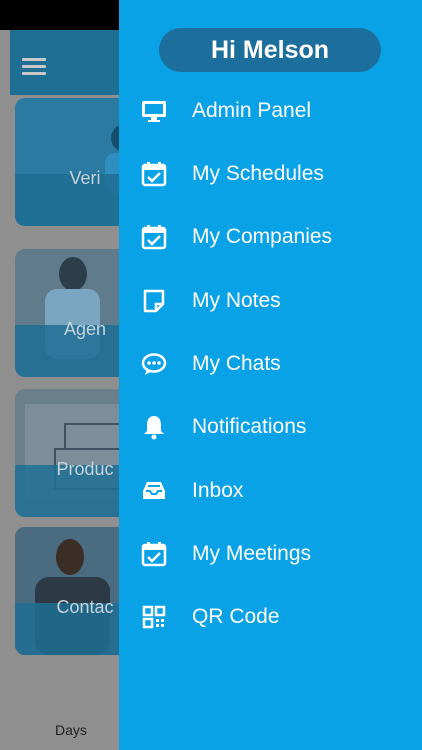  What do you see at coordinates (270, 50) in the screenshot?
I see `greeting-pill: Hi Melson` at bounding box center [270, 50].